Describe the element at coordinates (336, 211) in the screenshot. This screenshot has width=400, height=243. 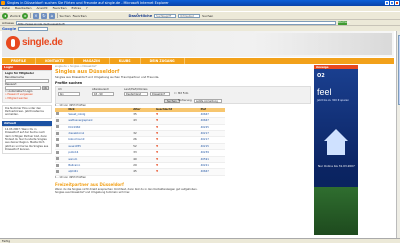
I see `ad-grass-image` at that location.